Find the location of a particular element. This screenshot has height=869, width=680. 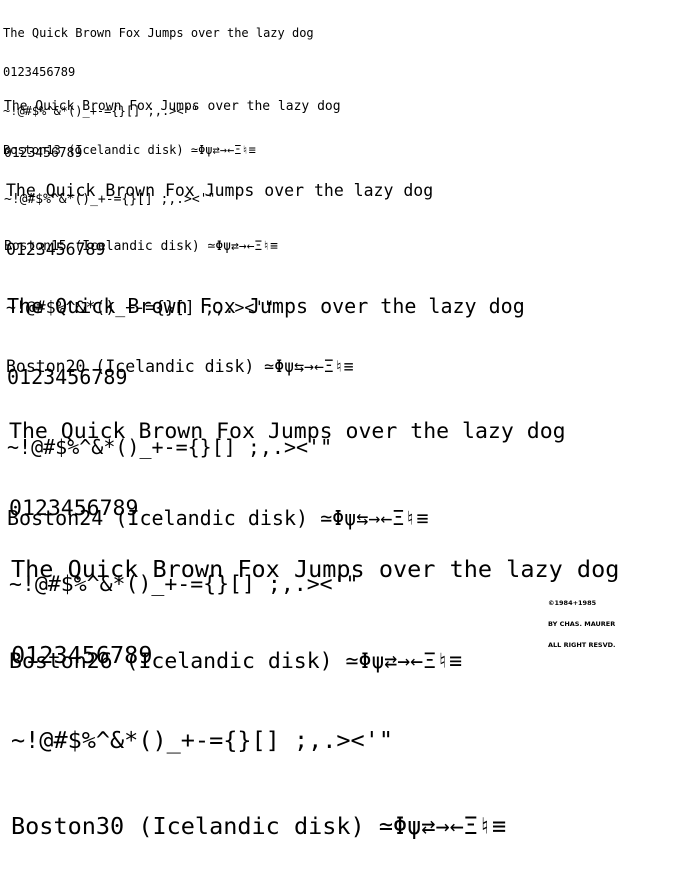

font-name-line: Boston30 (Icelandic disk) ≃Φψ⇄→←Ξ♮≡ is located at coordinates (259, 825).